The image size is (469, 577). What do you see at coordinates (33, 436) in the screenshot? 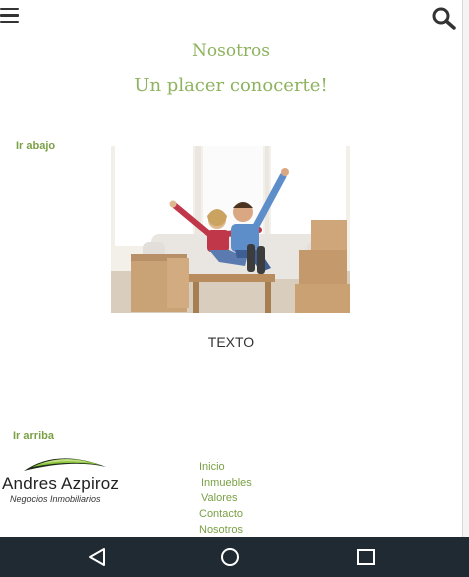
I see `scroll-up-link: Ir arriba` at bounding box center [33, 436].